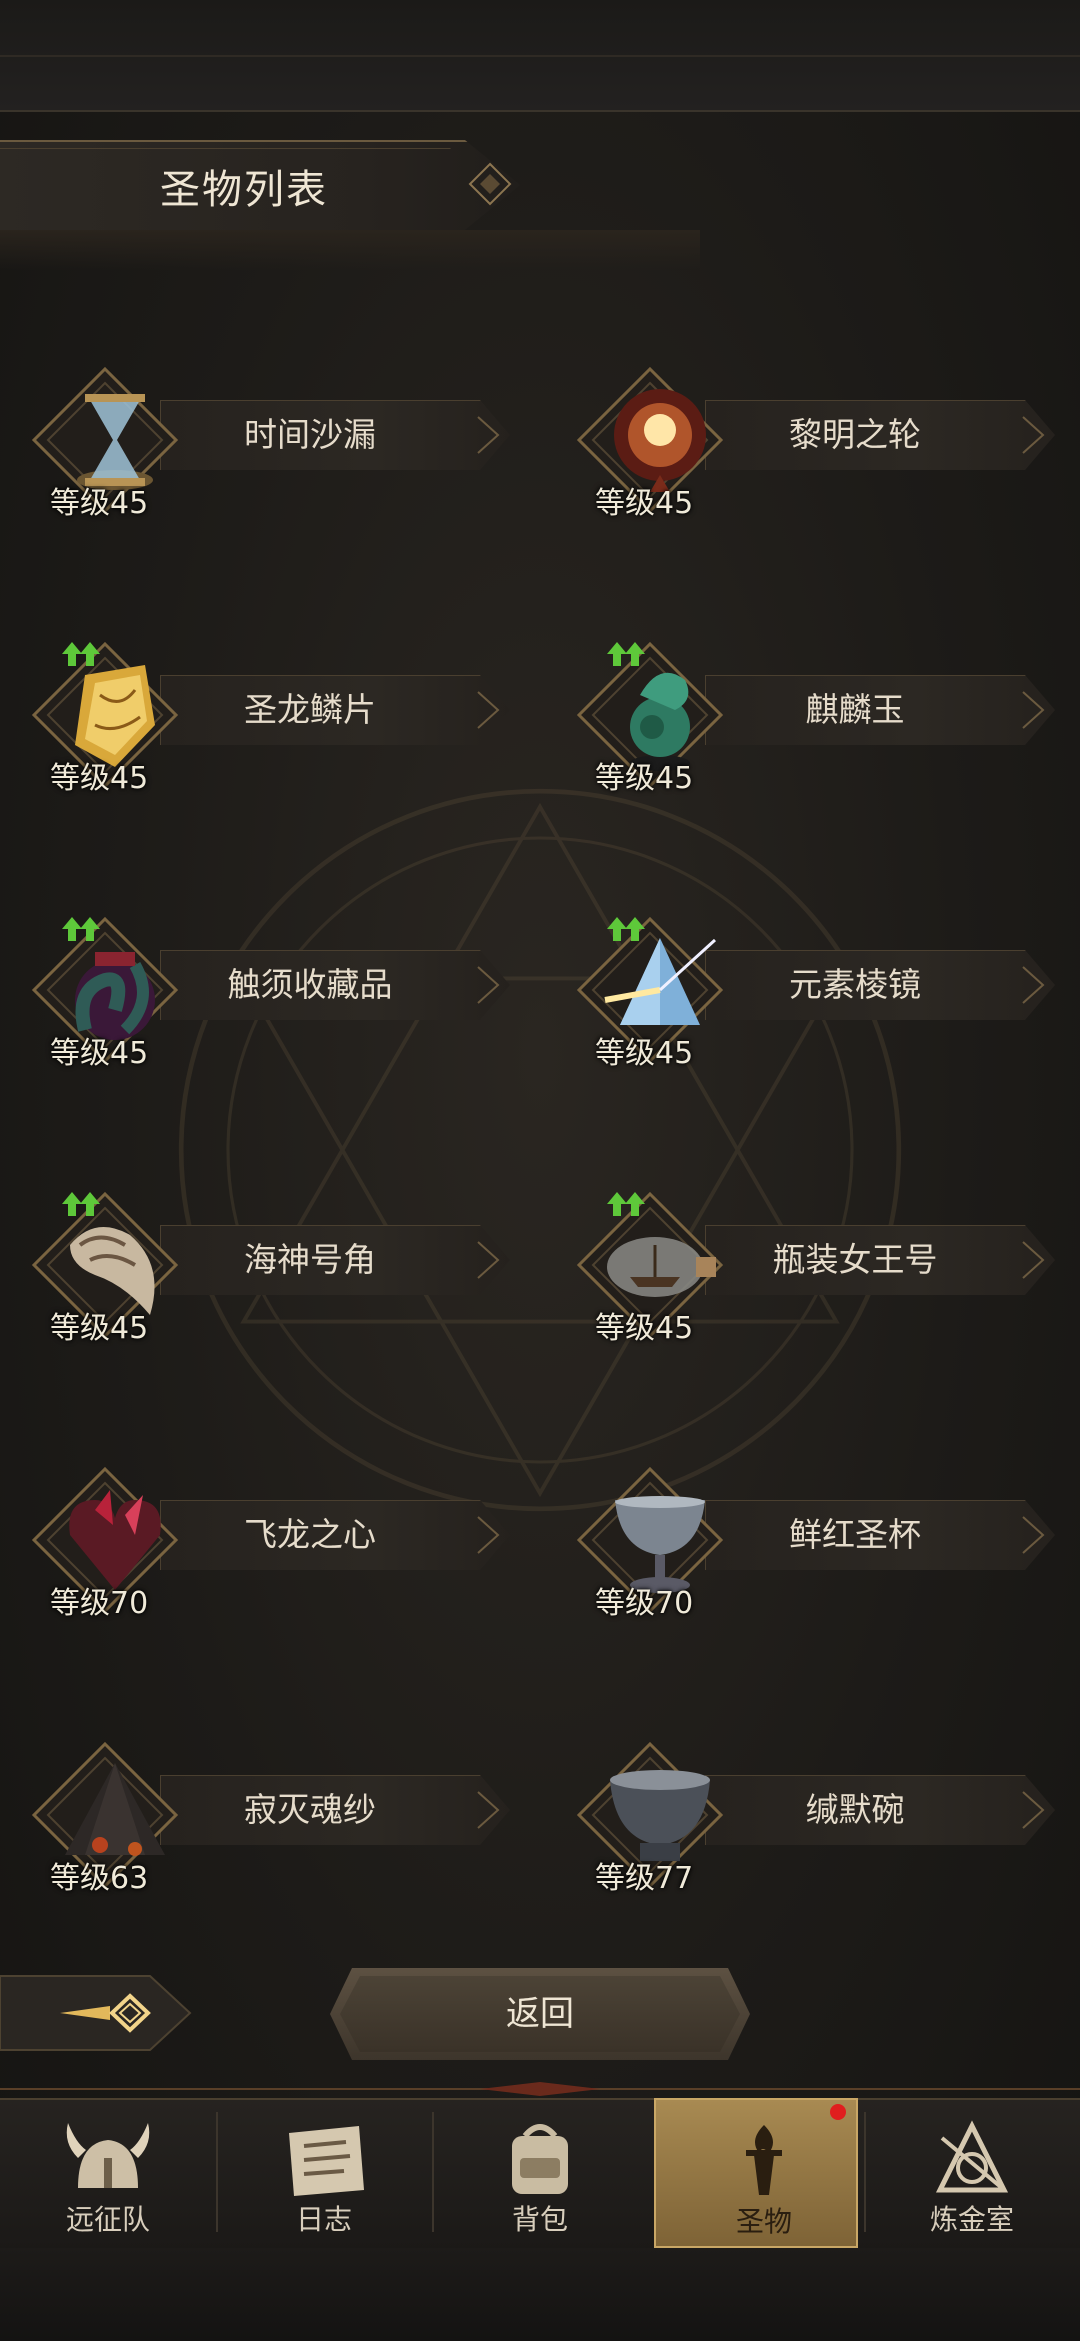 The height and width of the screenshot is (2341, 1080). What do you see at coordinates (660, 721) in the screenshot?
I see `qilin-jade-icon` at bounding box center [660, 721].